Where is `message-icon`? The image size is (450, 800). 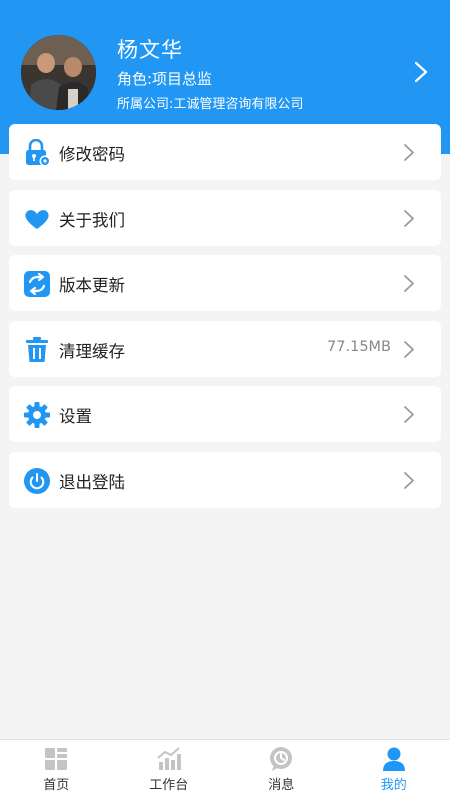 message-icon is located at coordinates (281, 759).